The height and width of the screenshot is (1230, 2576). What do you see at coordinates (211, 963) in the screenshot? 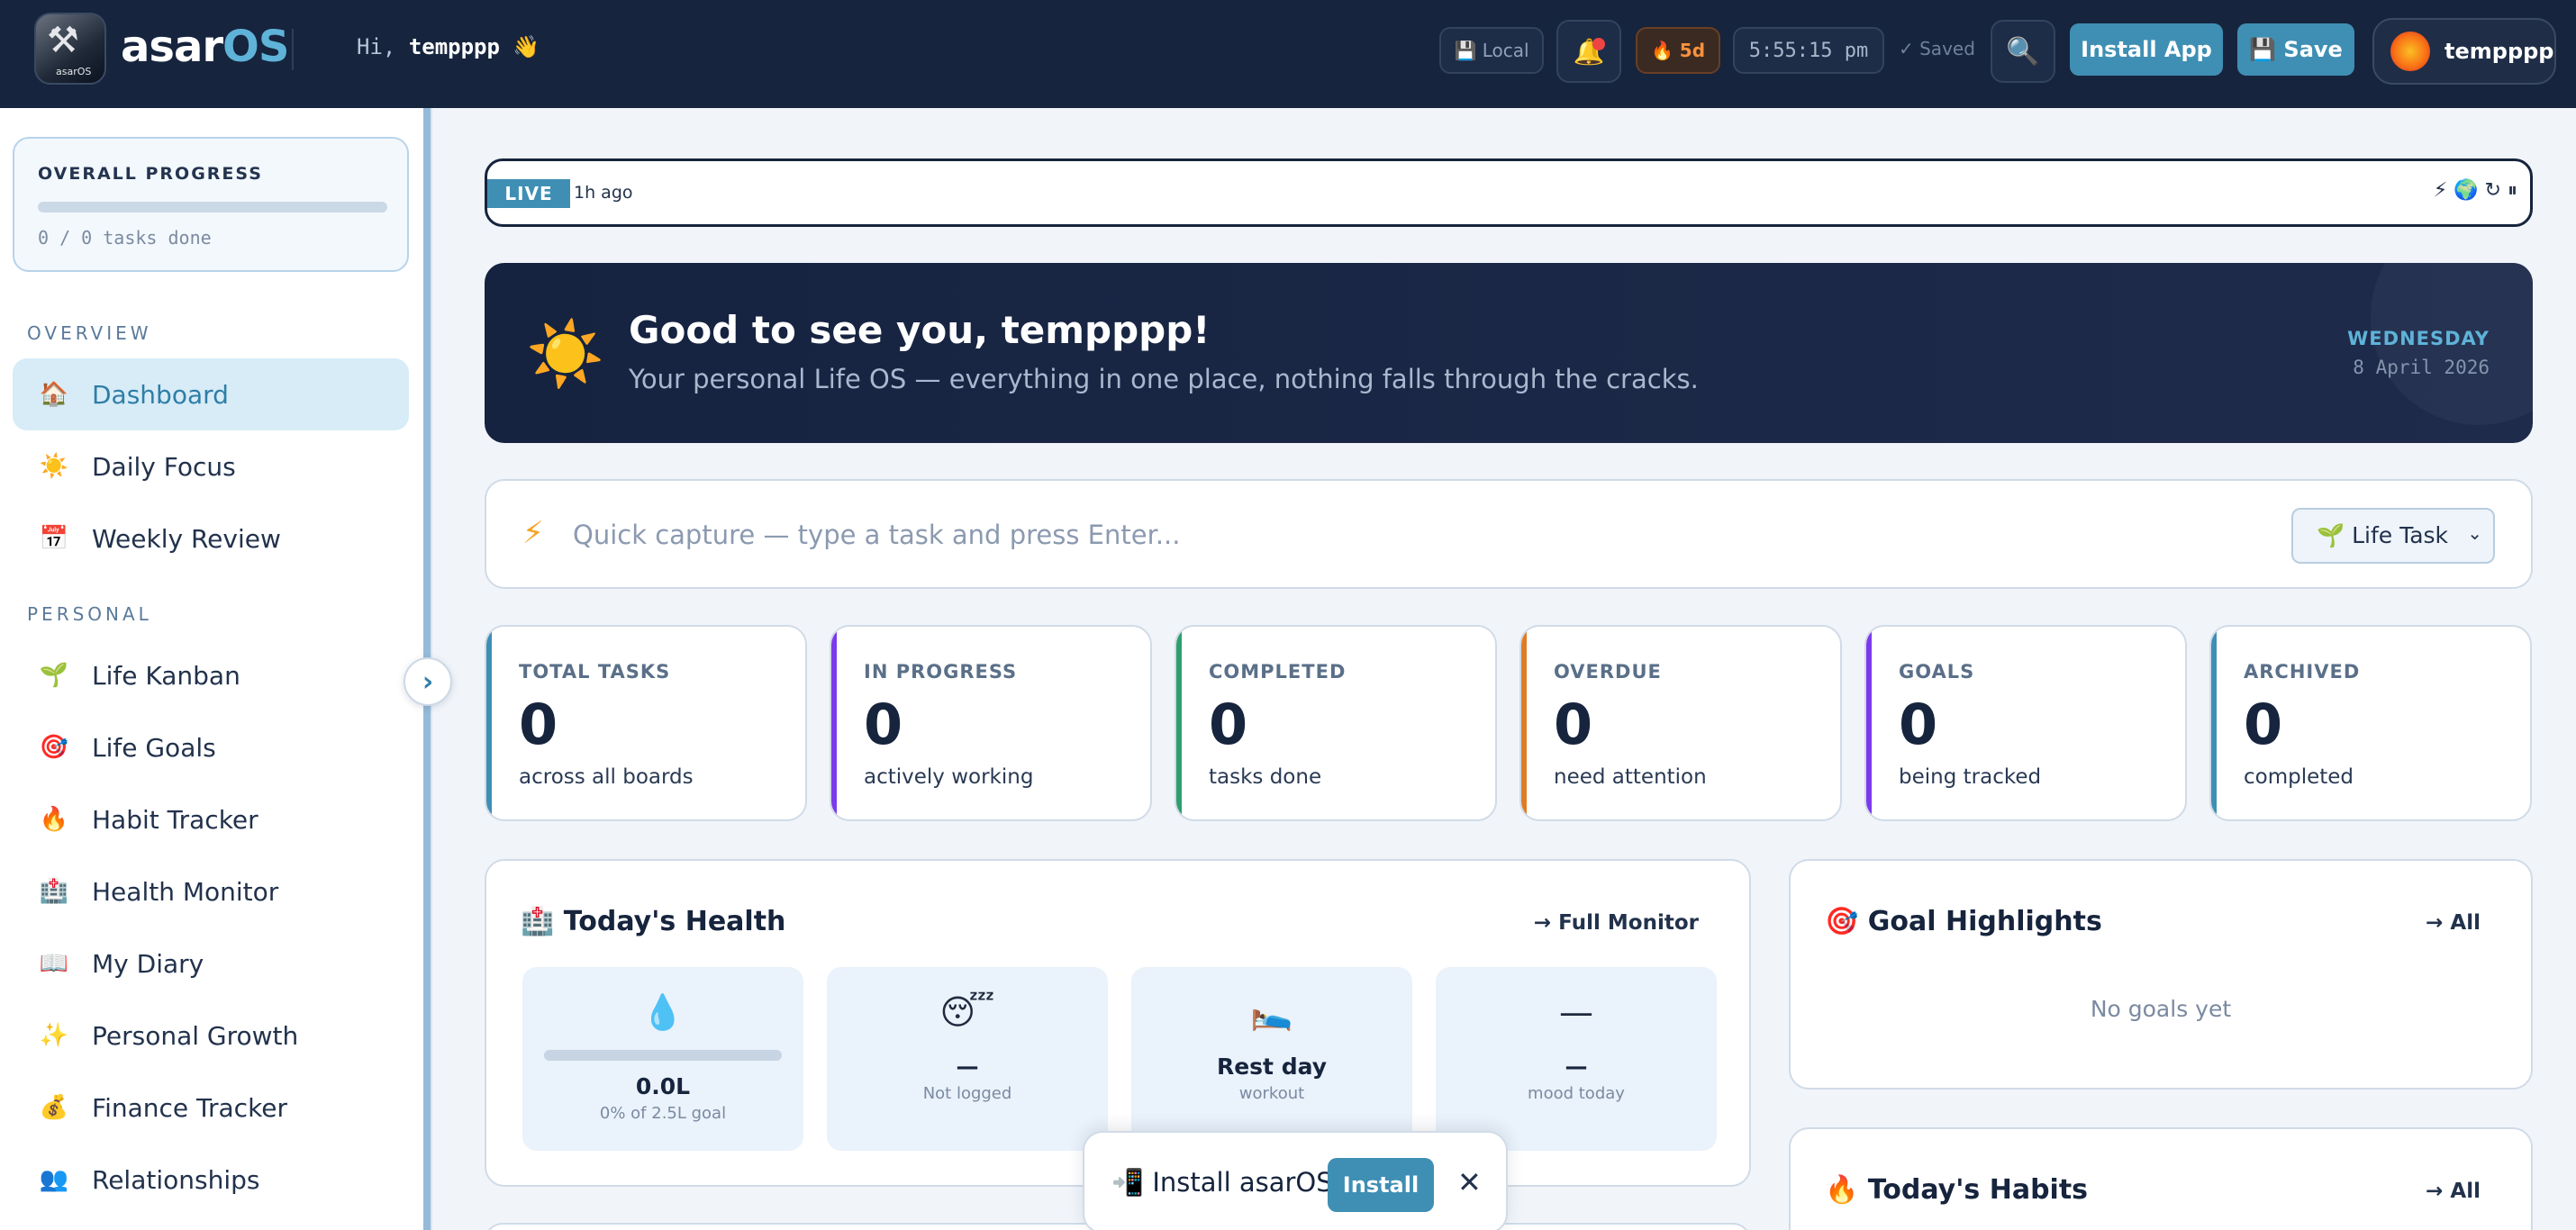
I see `sidebar-item-my-diary: 📖 My Diary` at bounding box center [211, 963].